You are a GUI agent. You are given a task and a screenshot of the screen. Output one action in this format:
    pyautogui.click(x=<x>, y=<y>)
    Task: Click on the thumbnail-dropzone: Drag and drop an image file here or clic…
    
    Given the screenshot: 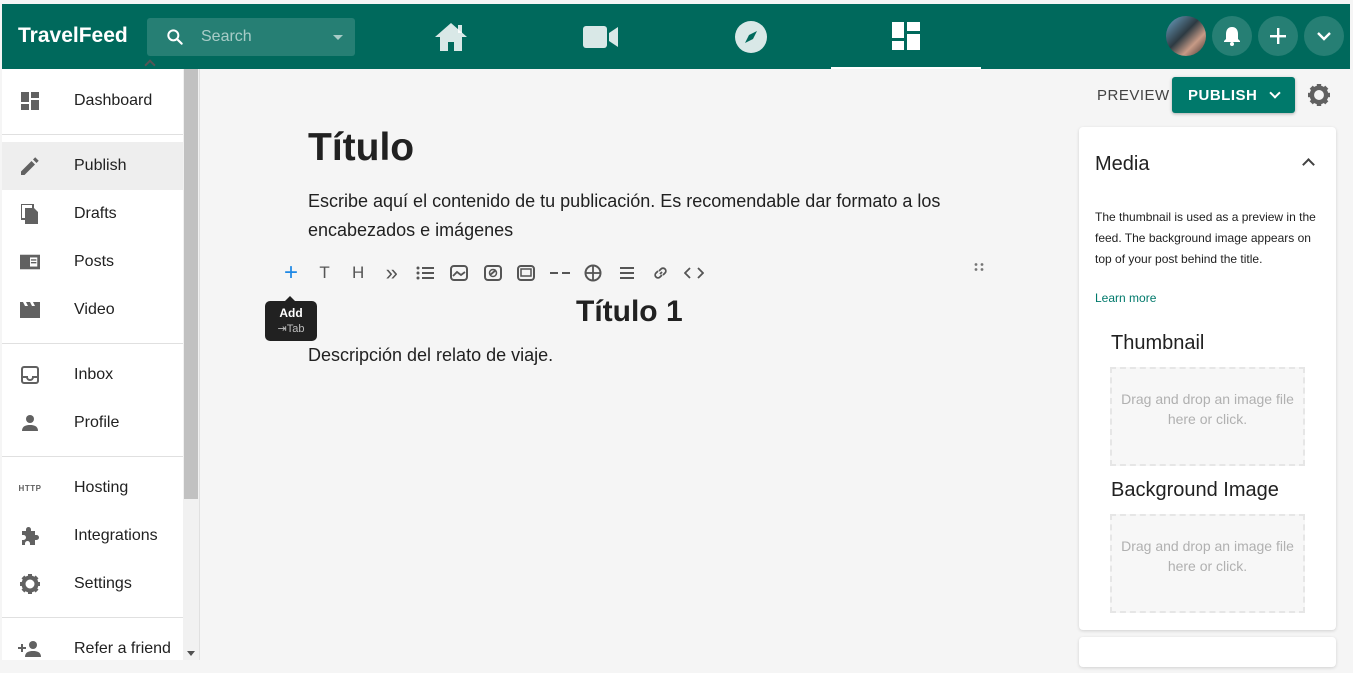 What is the action you would take?
    pyautogui.click(x=1207, y=416)
    